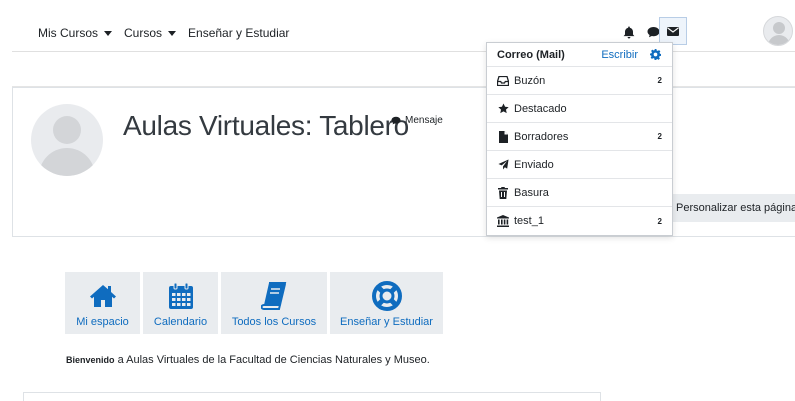 The image size is (795, 401). I want to click on tile-todos-cursos: Todos los Cursos, so click(274, 303).